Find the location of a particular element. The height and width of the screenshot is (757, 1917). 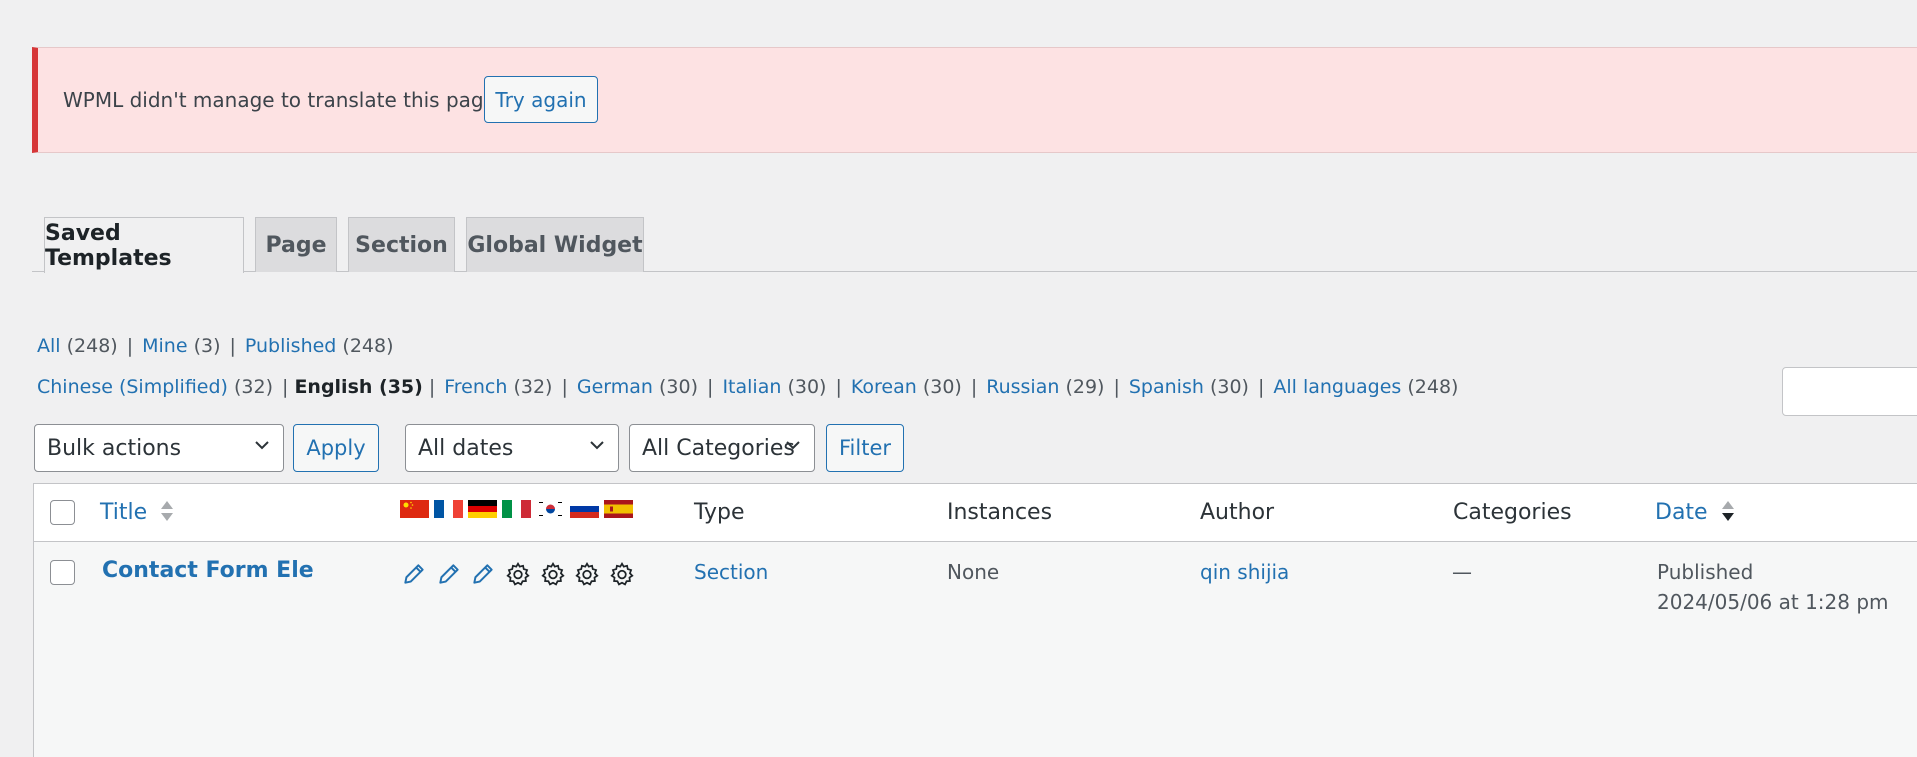

column-date-header: Date is located at coordinates (1695, 512).